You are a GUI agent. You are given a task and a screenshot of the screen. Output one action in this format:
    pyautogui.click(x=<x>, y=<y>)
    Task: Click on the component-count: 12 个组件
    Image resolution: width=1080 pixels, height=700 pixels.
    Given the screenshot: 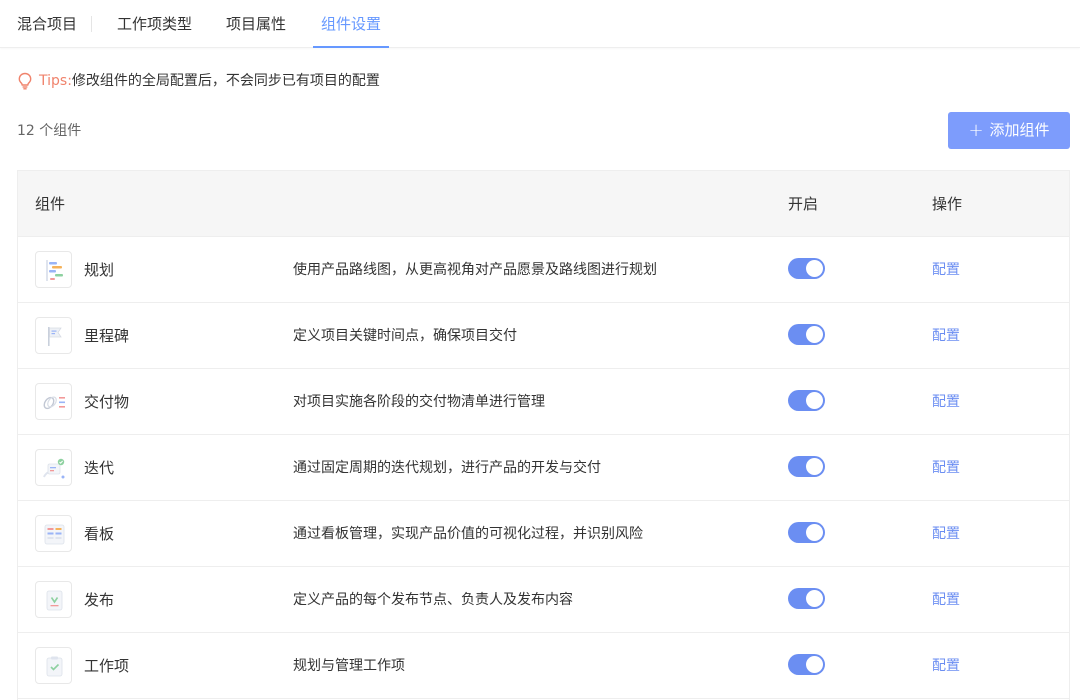 What is the action you would take?
    pyautogui.click(x=49, y=131)
    